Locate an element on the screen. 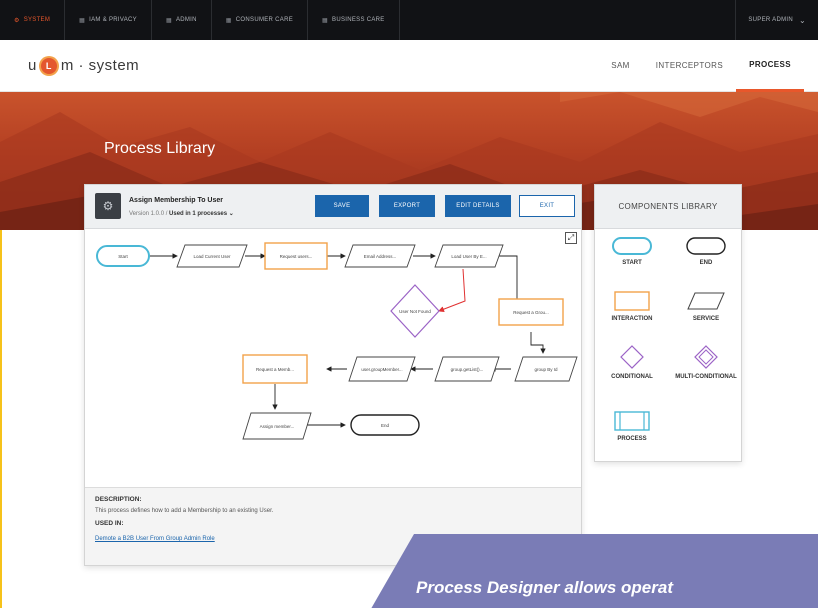 Image resolution: width=818 pixels, height=608 pixels. component-process: PROCESS is located at coordinates (632, 427).